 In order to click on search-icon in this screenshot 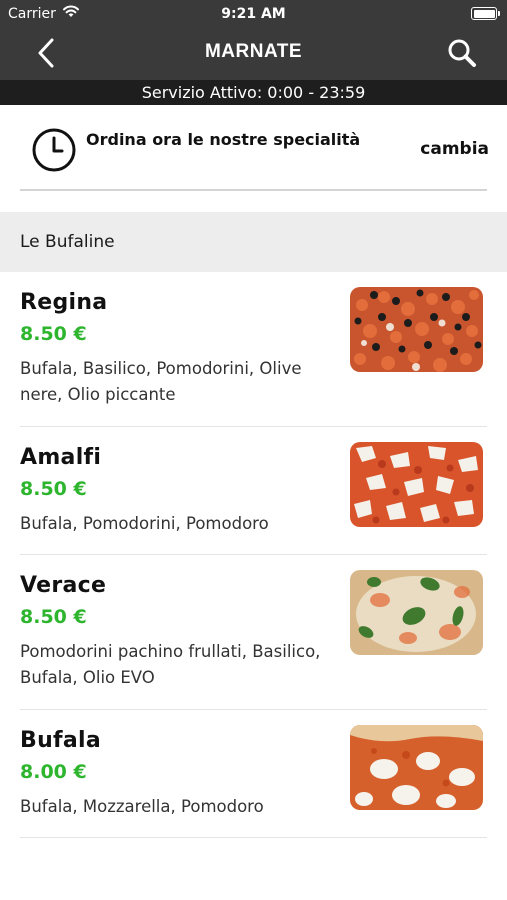, I will do `click(462, 53)`.